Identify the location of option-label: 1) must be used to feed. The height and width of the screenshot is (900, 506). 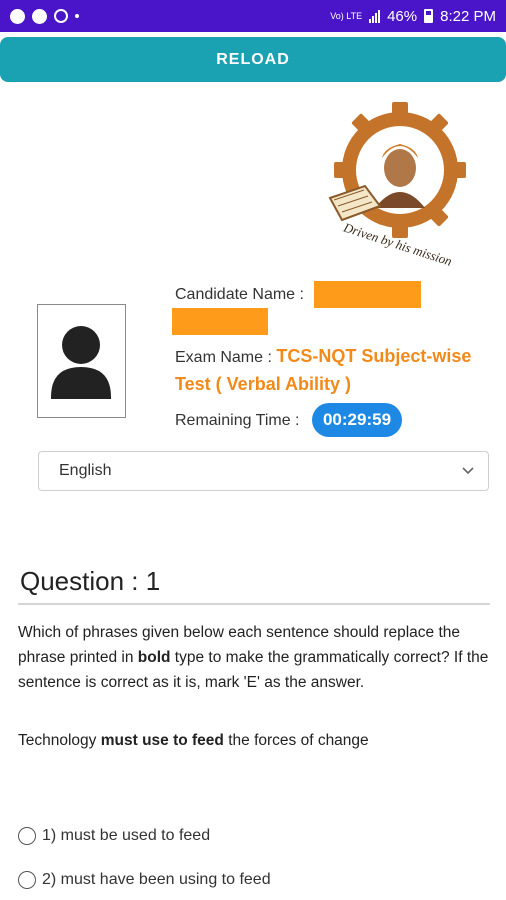
(126, 835).